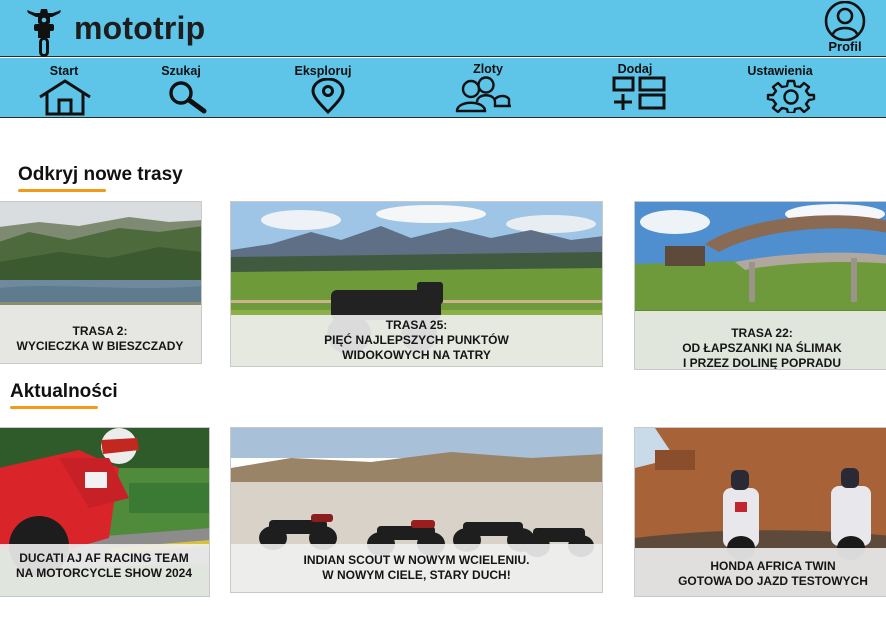 The height and width of the screenshot is (627, 886). Describe the element at coordinates (639, 93) in the screenshot. I see `add-grid-icon` at that location.